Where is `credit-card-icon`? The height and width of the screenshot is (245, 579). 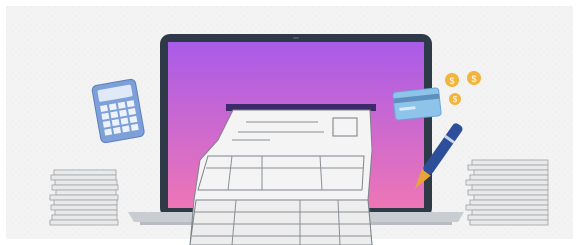
credit-card-icon is located at coordinates (417, 104).